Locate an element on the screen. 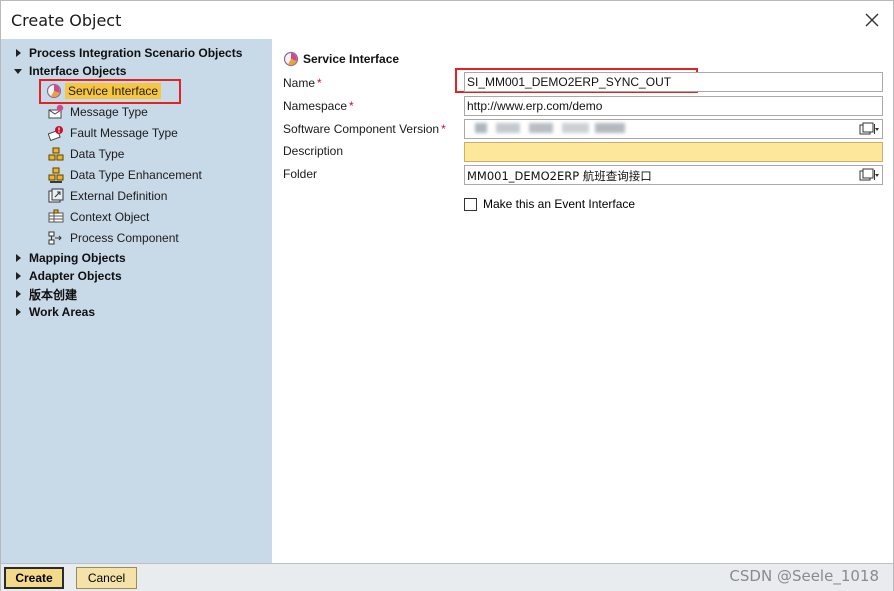 The height and width of the screenshot is (591, 894). tree-item-context-object: Context Object is located at coordinates (98, 217).